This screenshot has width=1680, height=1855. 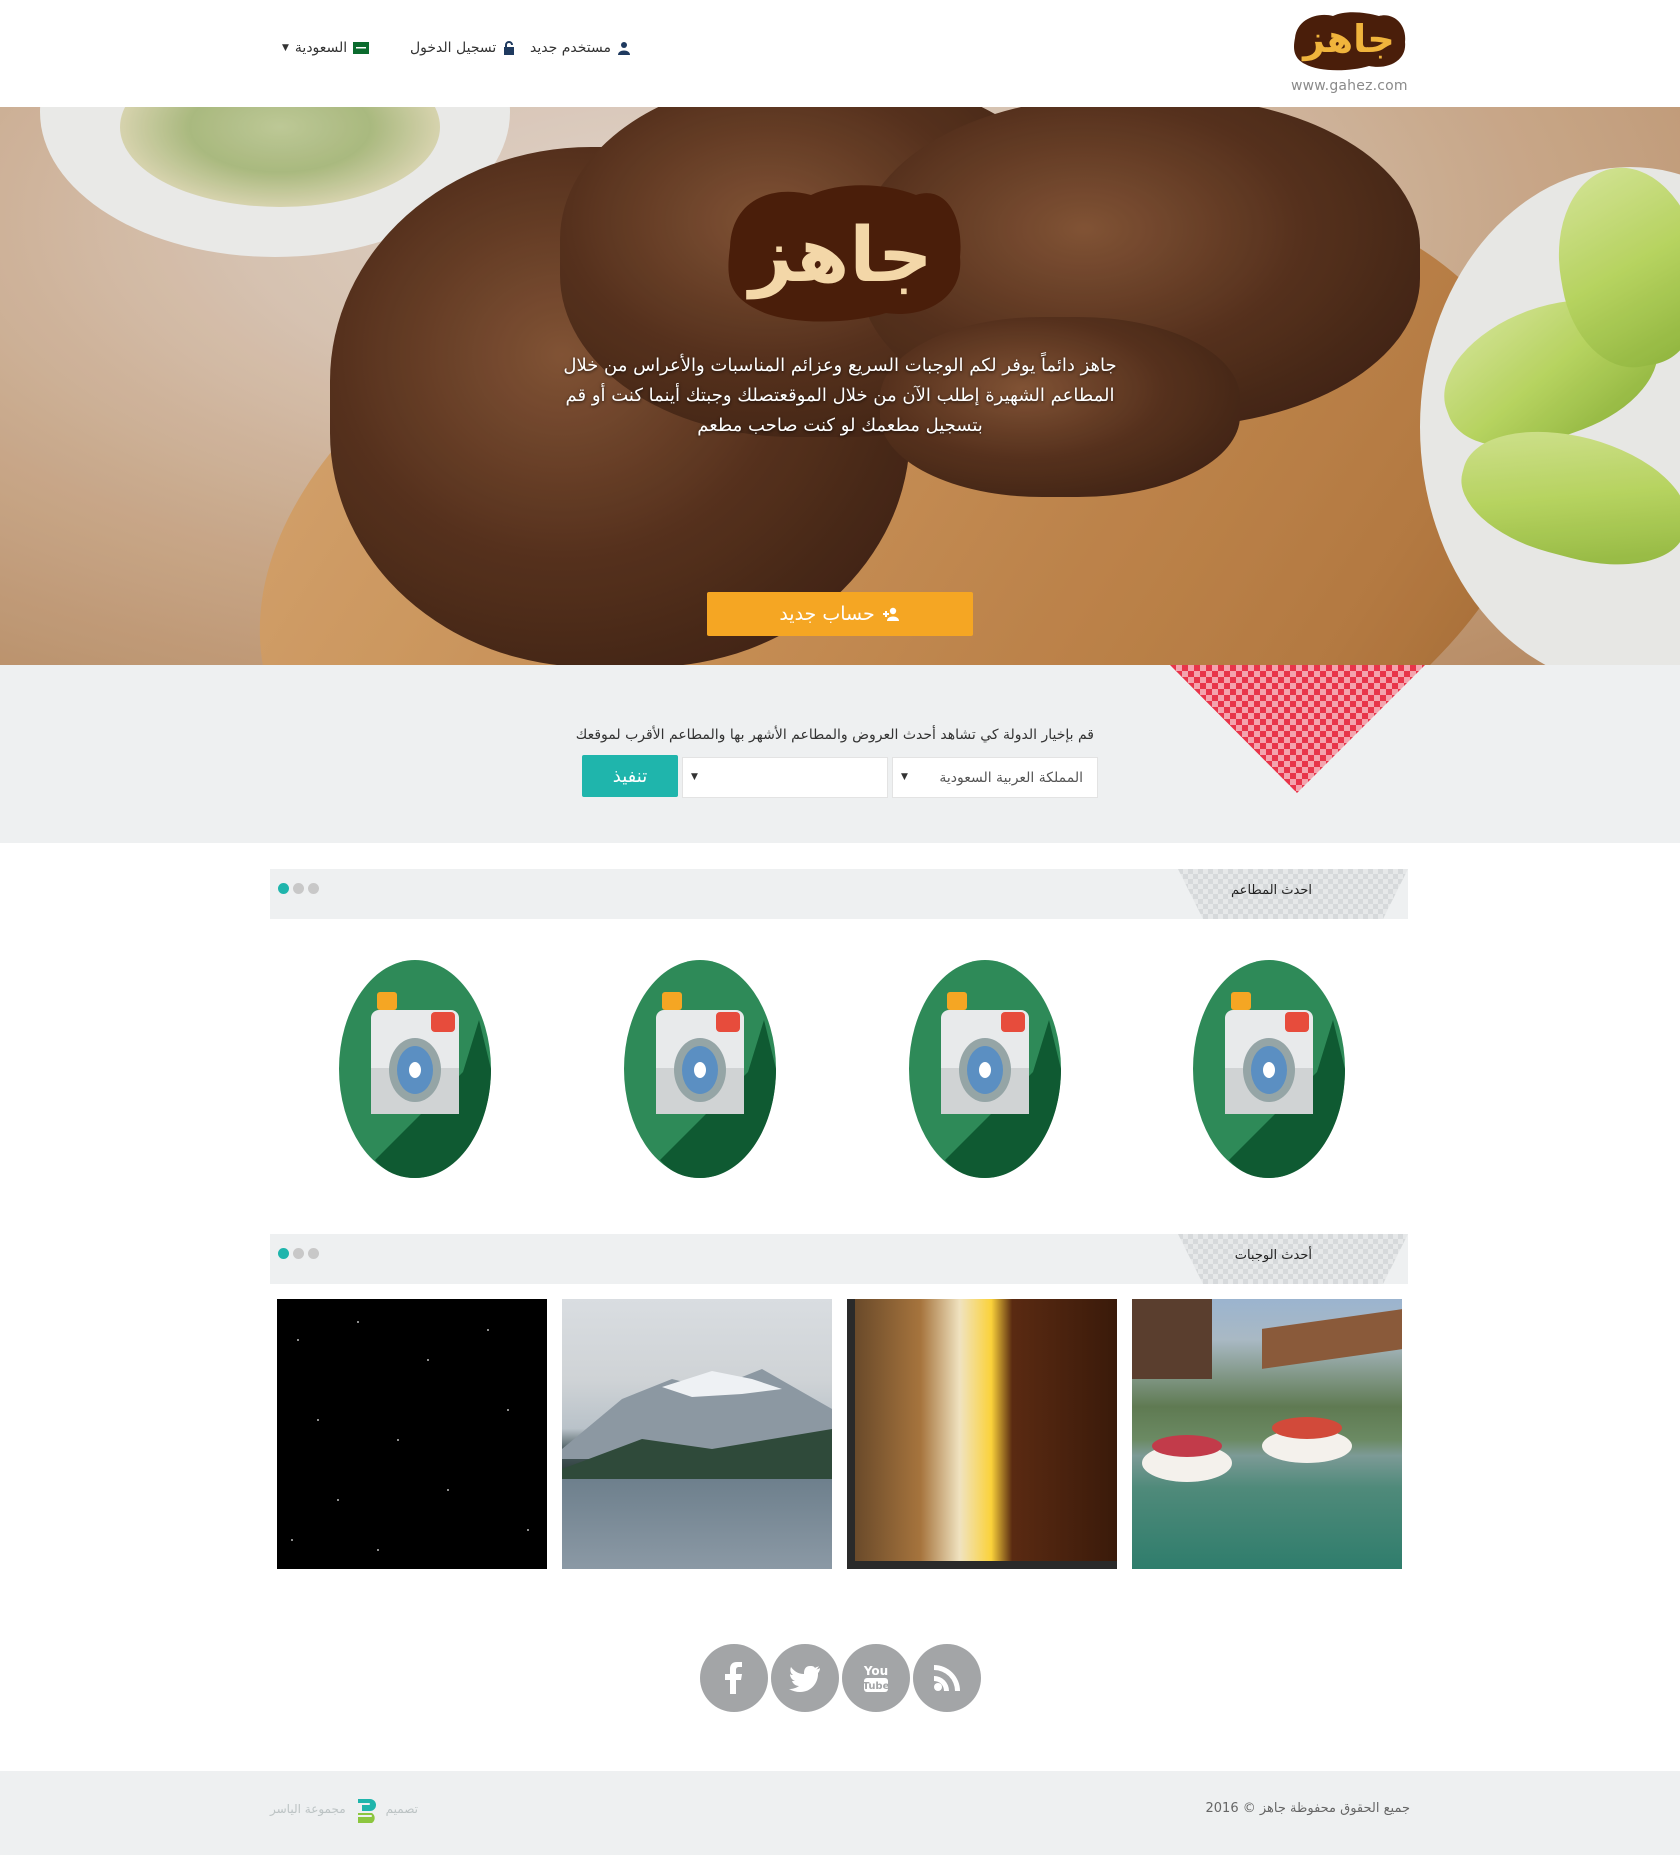 What do you see at coordinates (697, 1424) in the screenshot?
I see `mountain-shape` at bounding box center [697, 1424].